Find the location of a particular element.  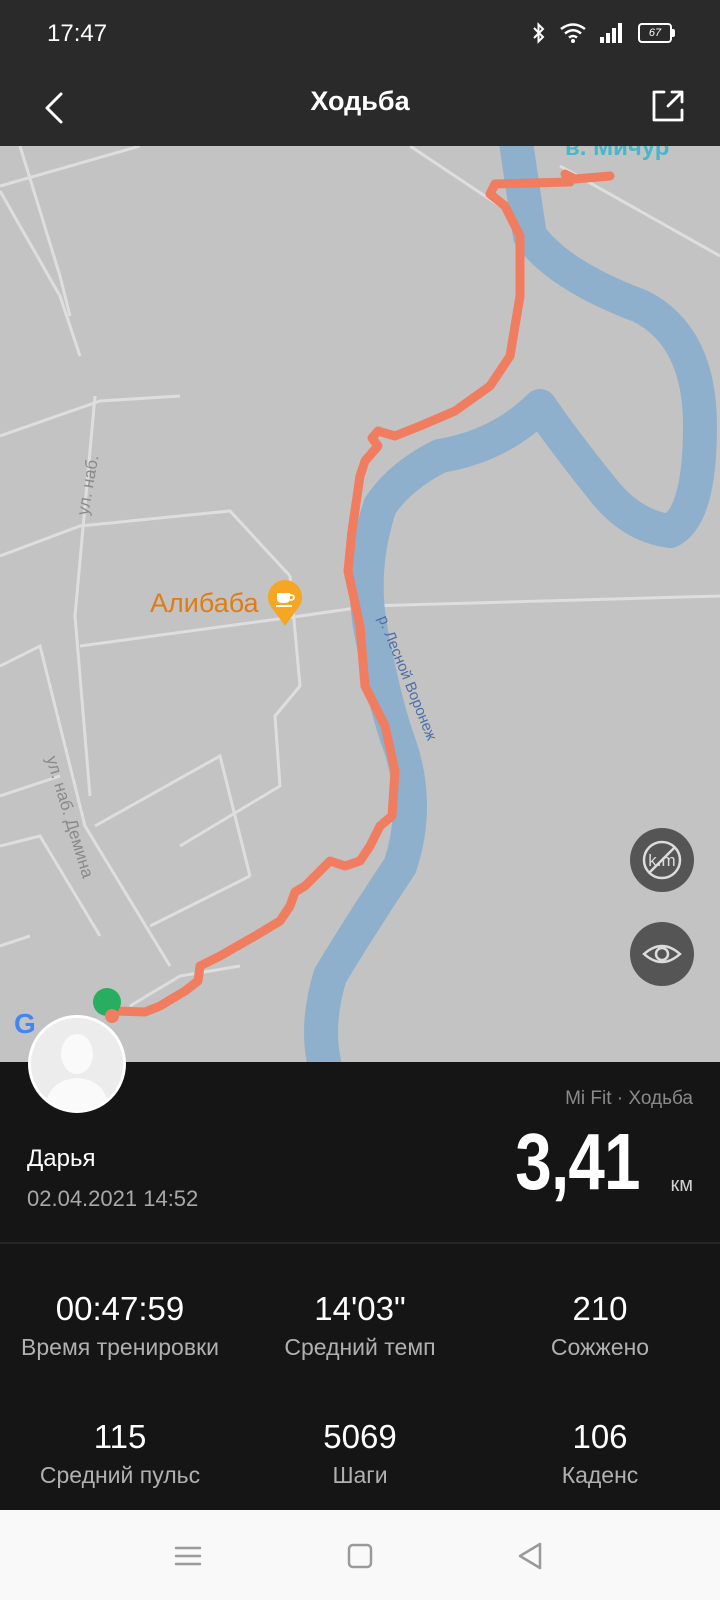

share-icon is located at coordinates (668, 106).